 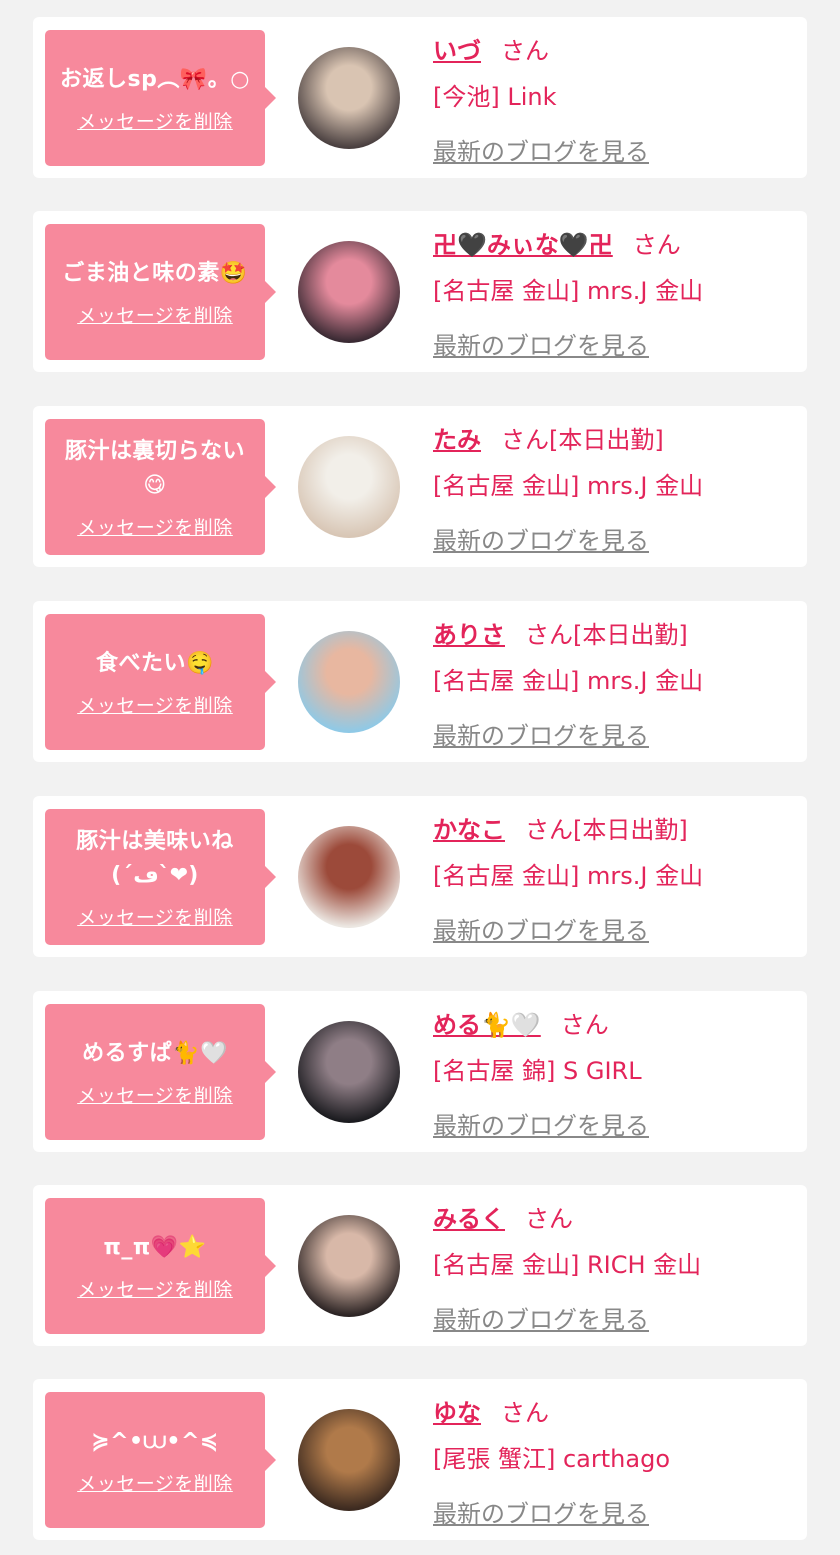 What do you see at coordinates (469, 635) in the screenshot?
I see `girl-name-link: ありさ` at bounding box center [469, 635].